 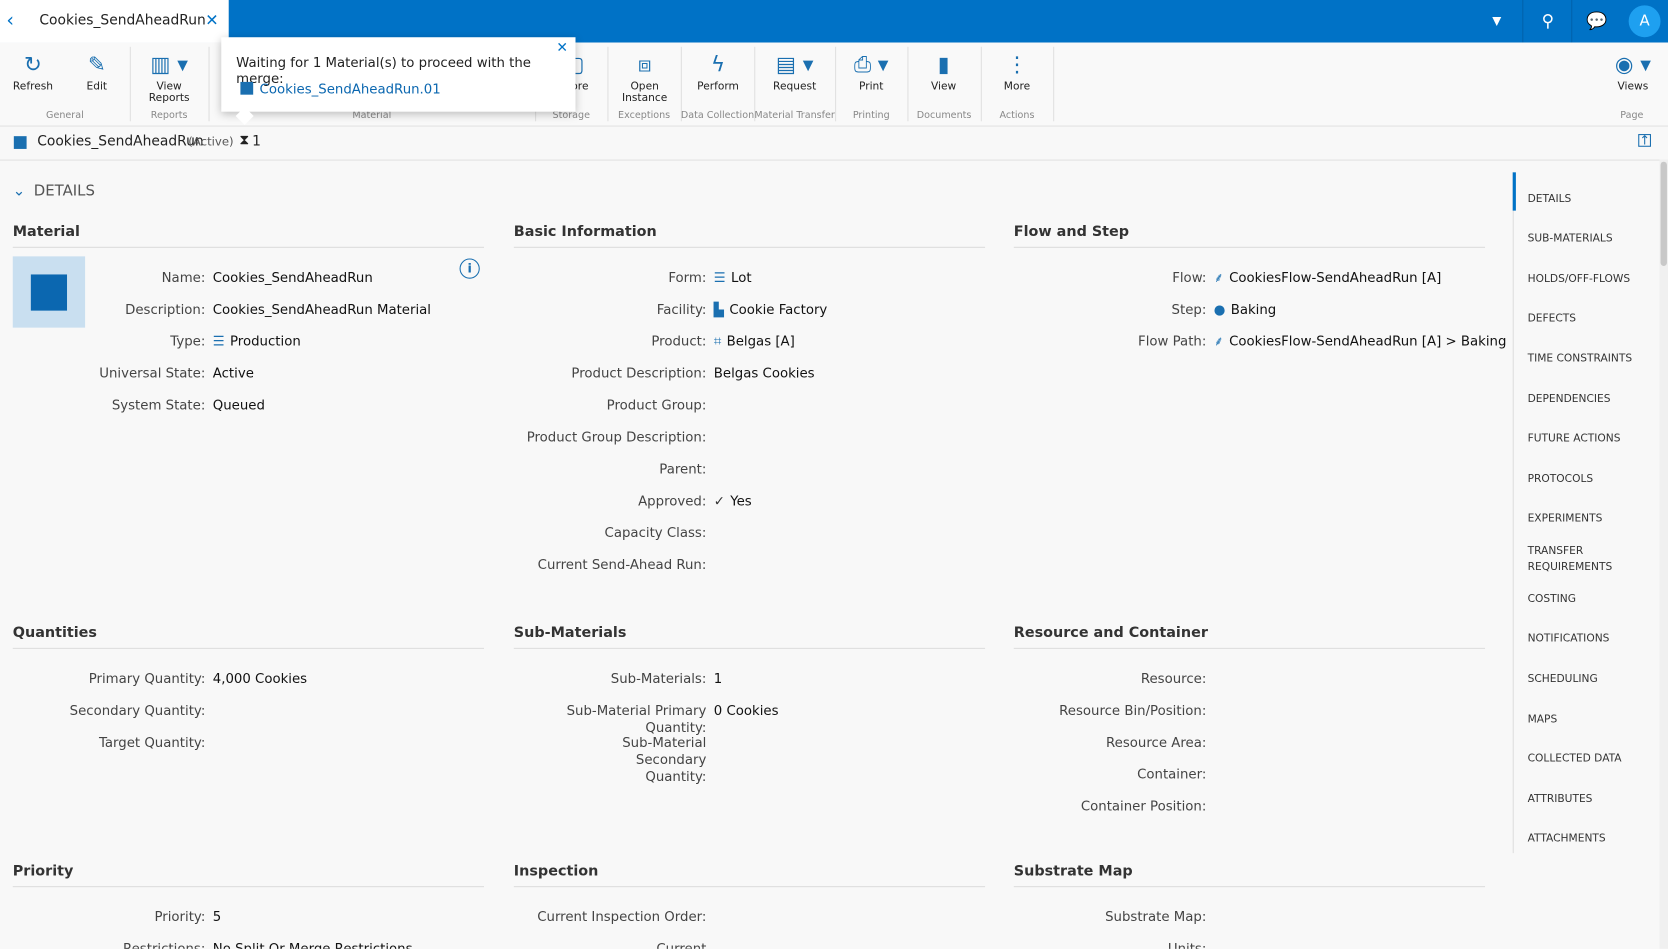 I want to click on nav-scheduling: SCHEDULING, so click(x=1563, y=679).